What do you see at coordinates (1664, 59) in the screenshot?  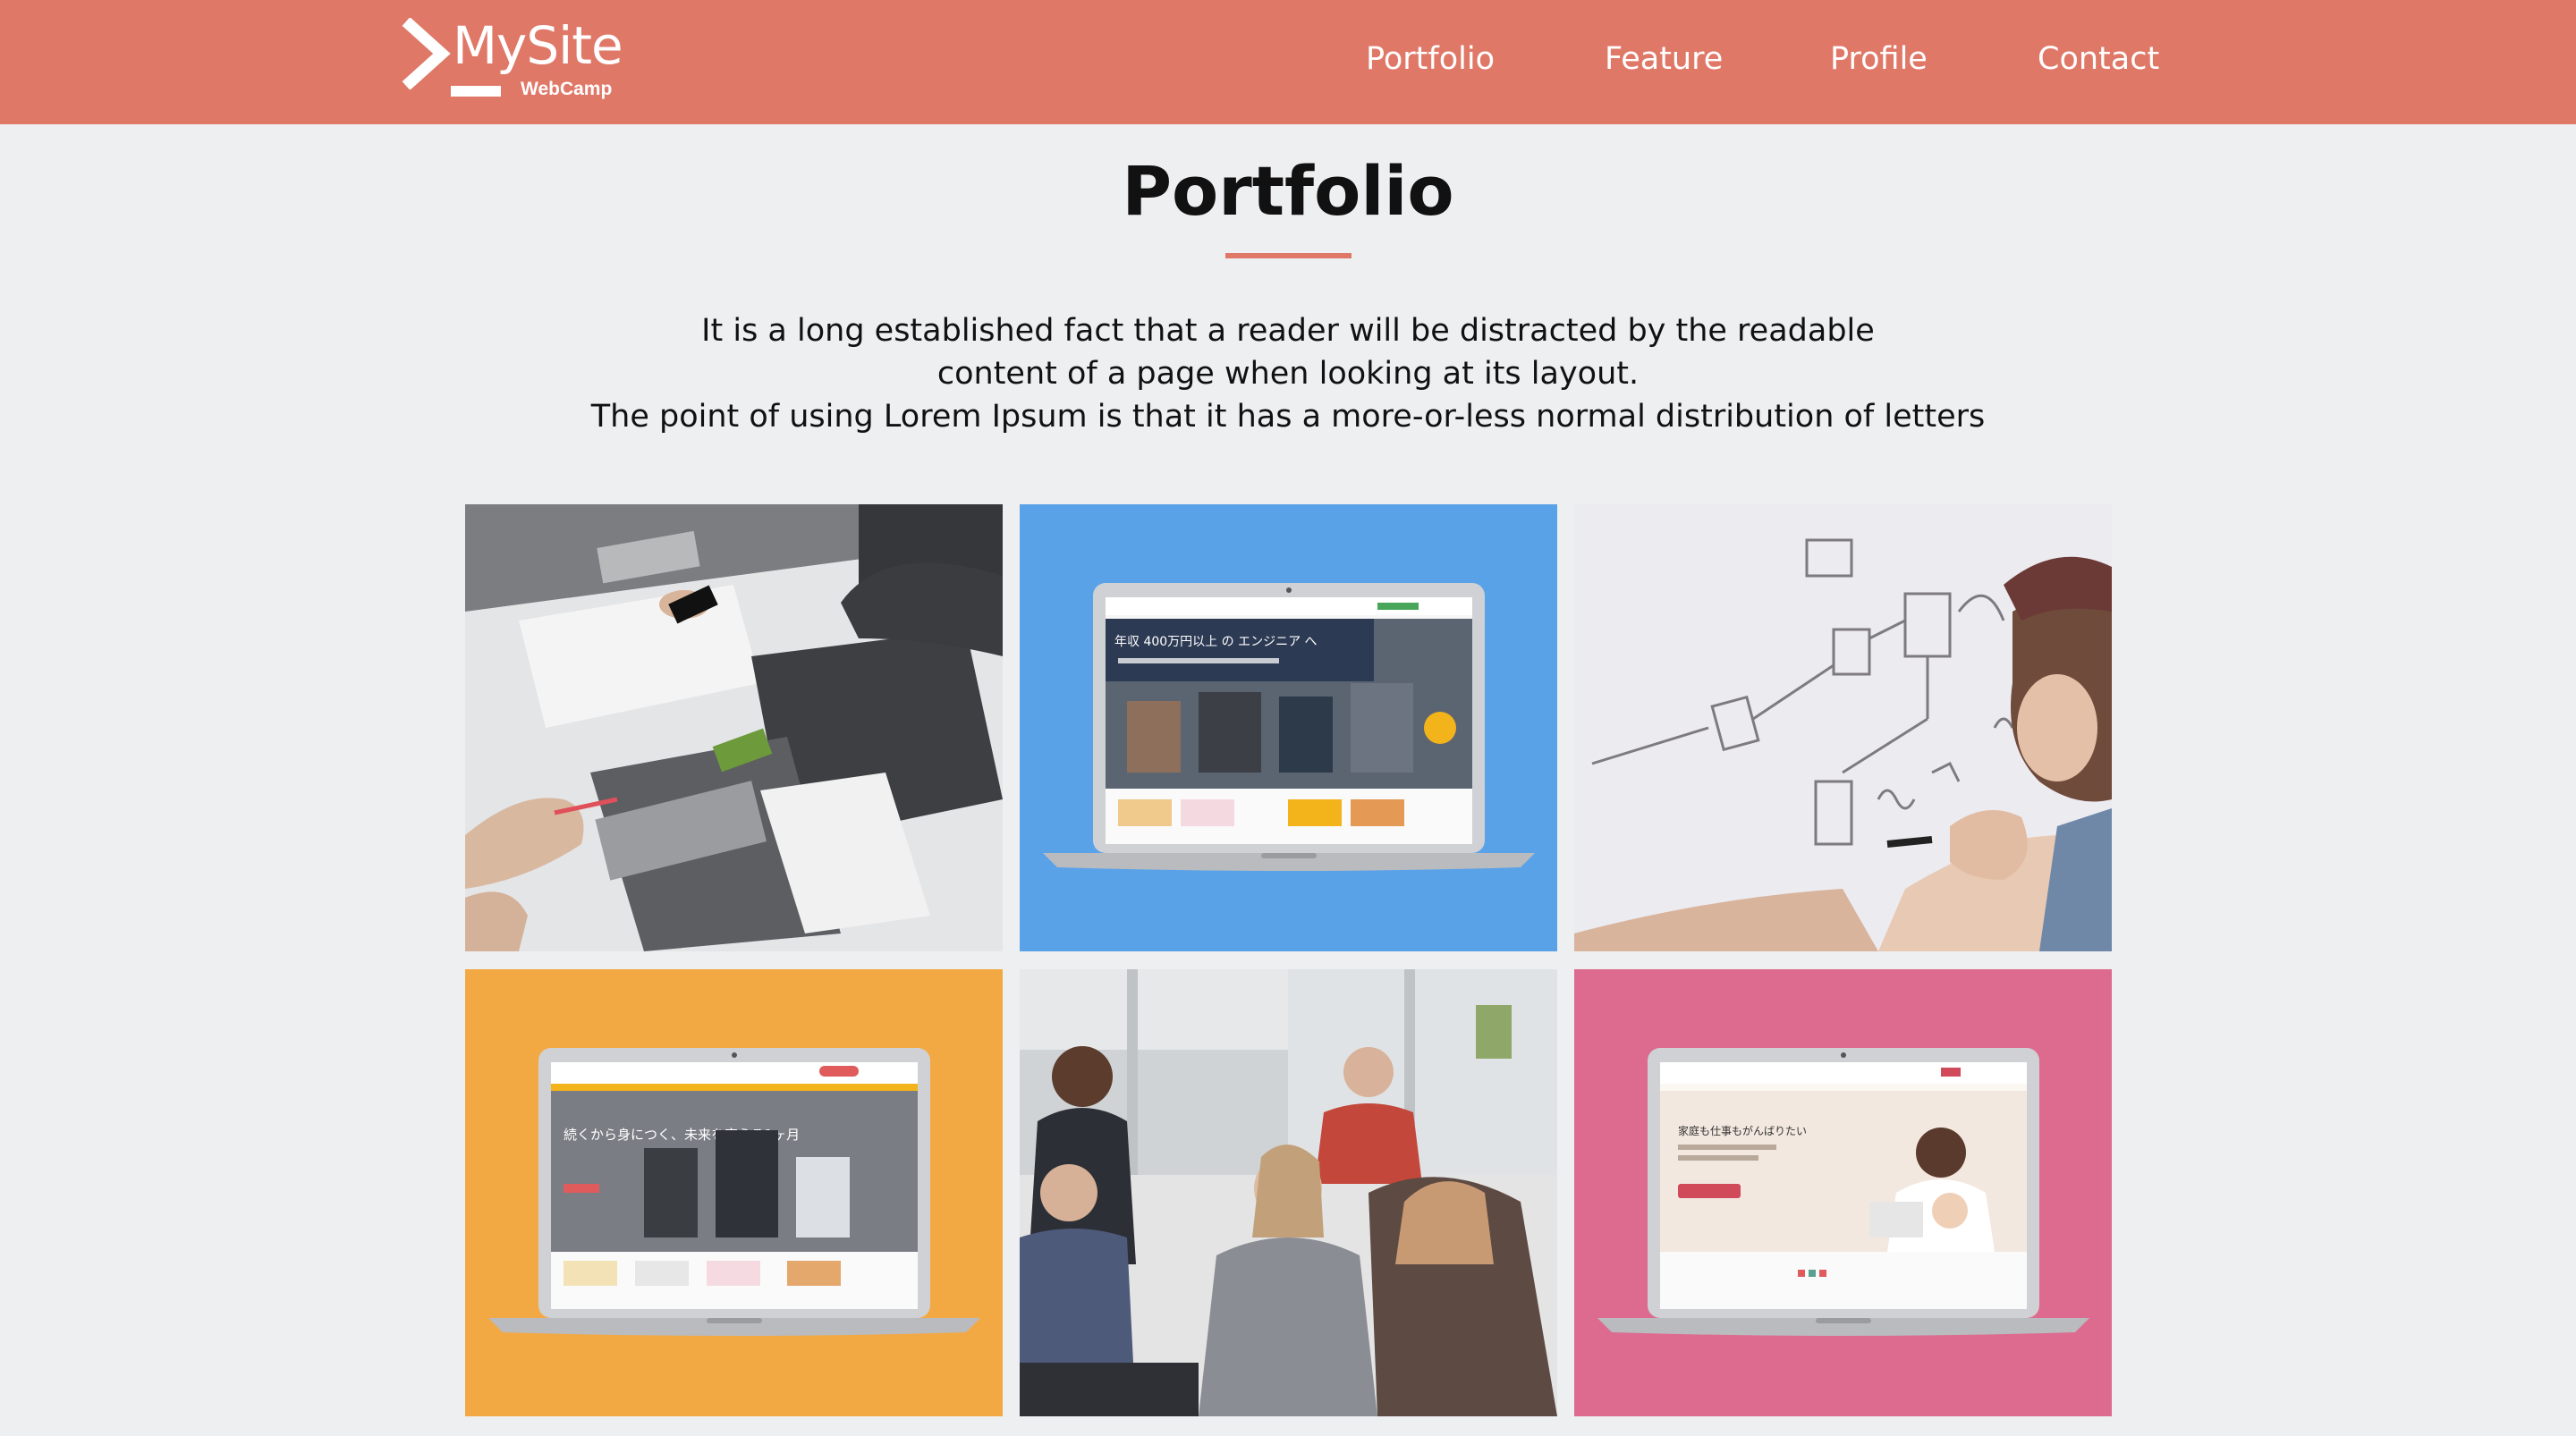 I see `nav-feature: Feature` at bounding box center [1664, 59].